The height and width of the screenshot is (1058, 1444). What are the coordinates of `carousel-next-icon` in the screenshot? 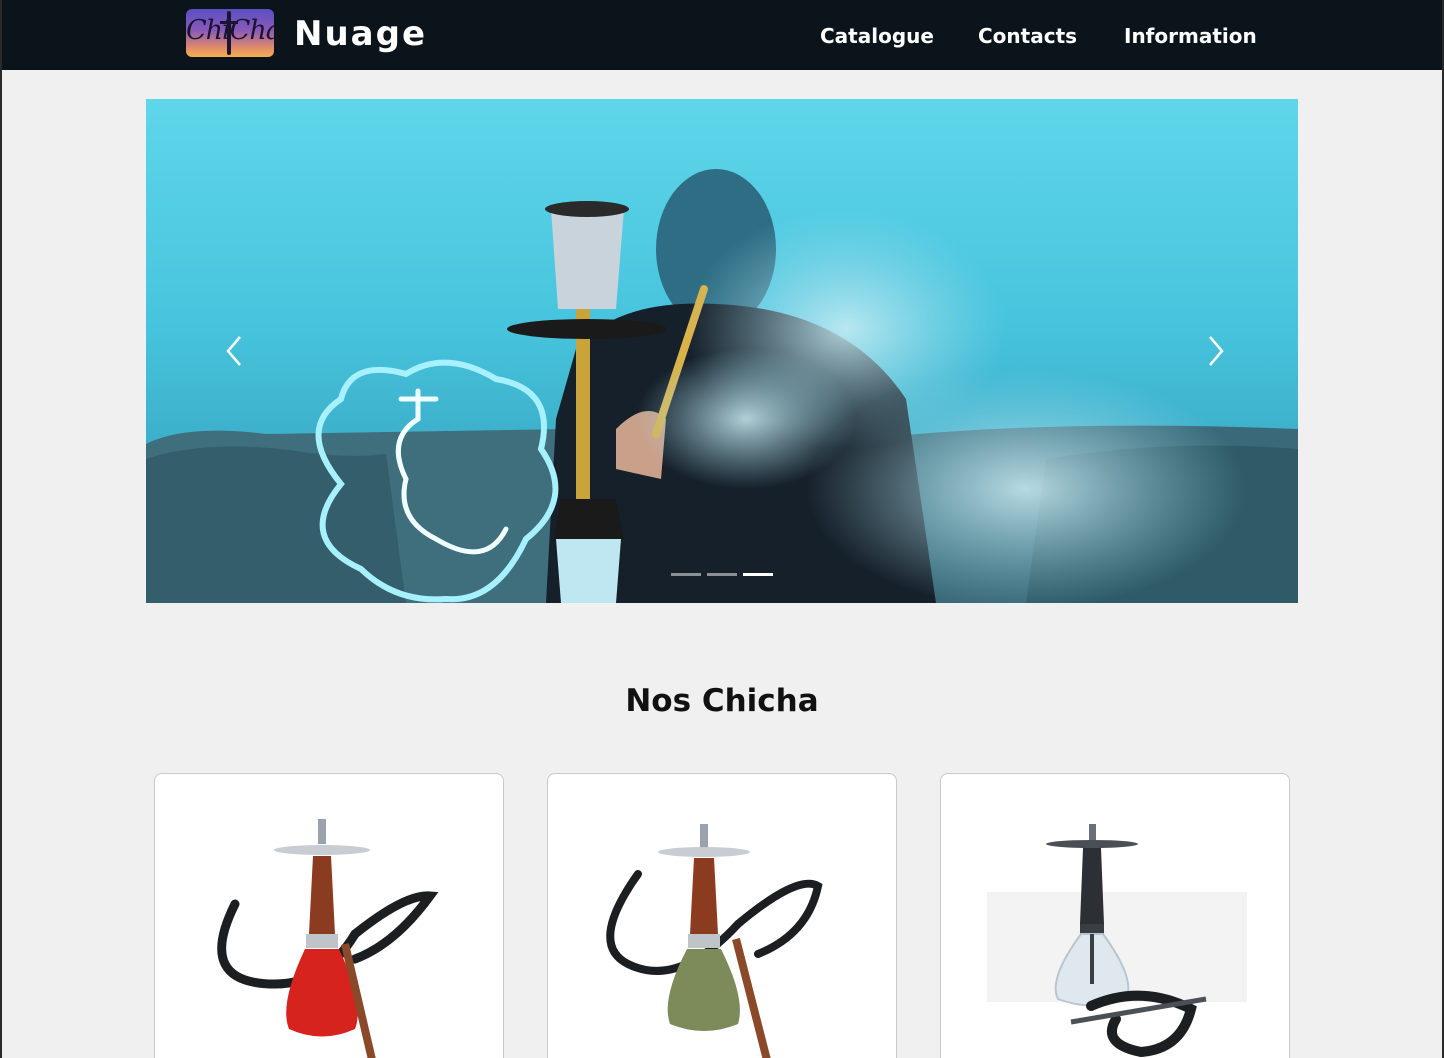 It's located at (1214, 351).